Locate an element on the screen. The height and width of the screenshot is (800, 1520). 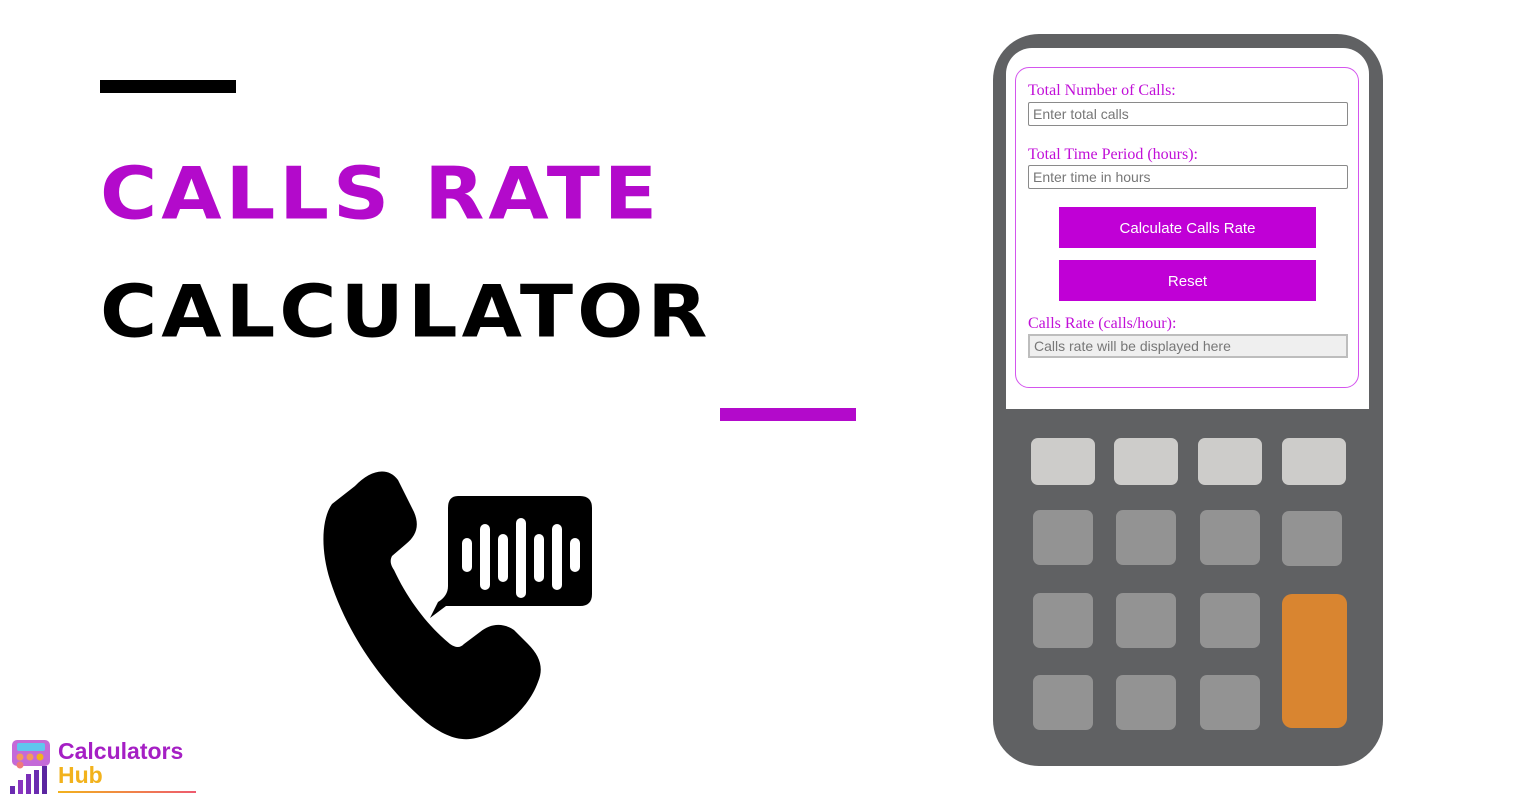
calculate-button: Calculate Calls Rate is located at coordinates (1187, 227).